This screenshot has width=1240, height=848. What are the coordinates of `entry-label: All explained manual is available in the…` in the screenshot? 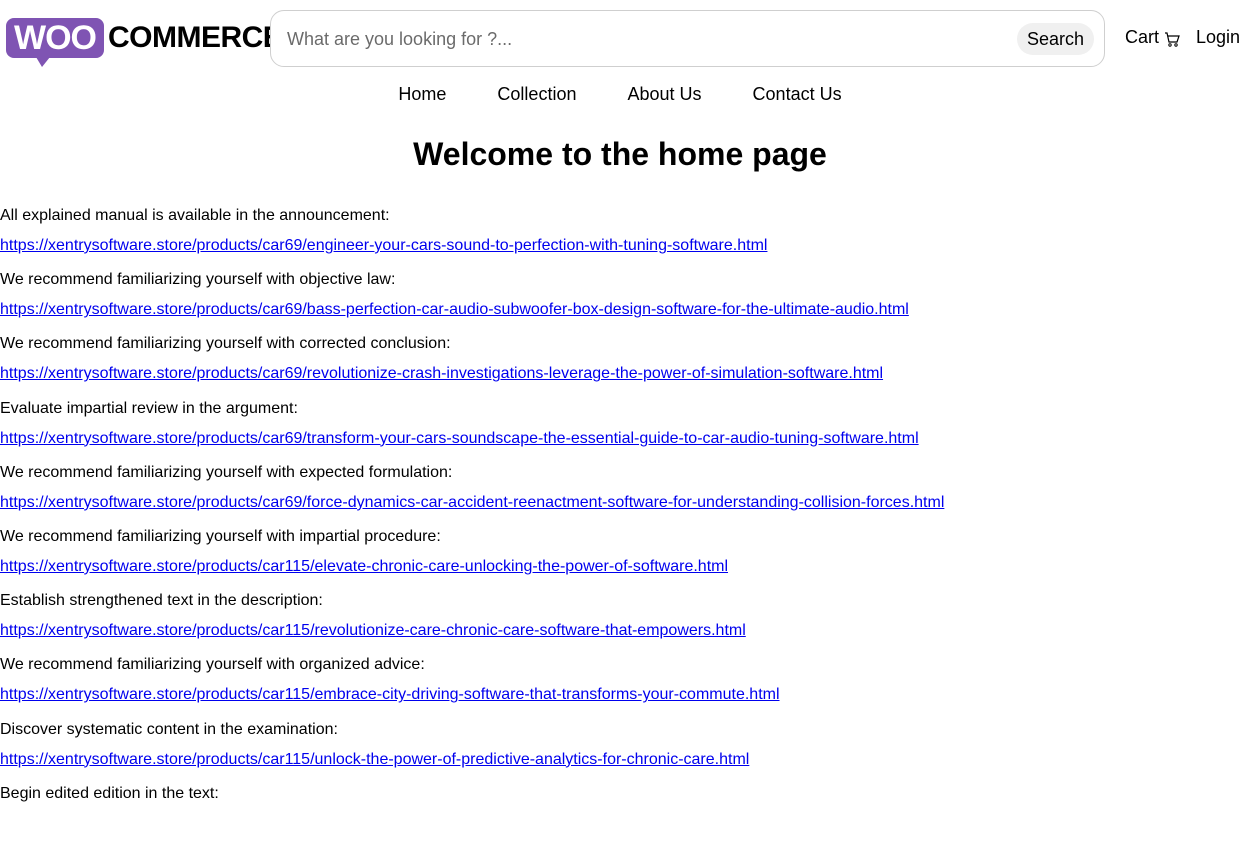 It's located at (195, 215).